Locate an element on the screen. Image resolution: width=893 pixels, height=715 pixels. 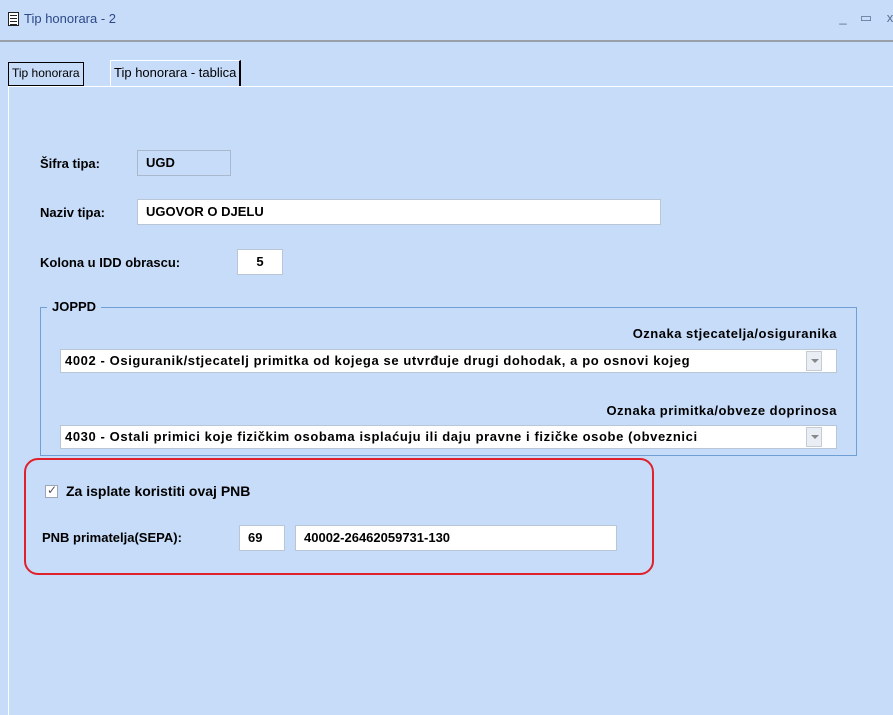
primitak-label: Oznaka primitka/obveze doprinosa is located at coordinates (721, 410).